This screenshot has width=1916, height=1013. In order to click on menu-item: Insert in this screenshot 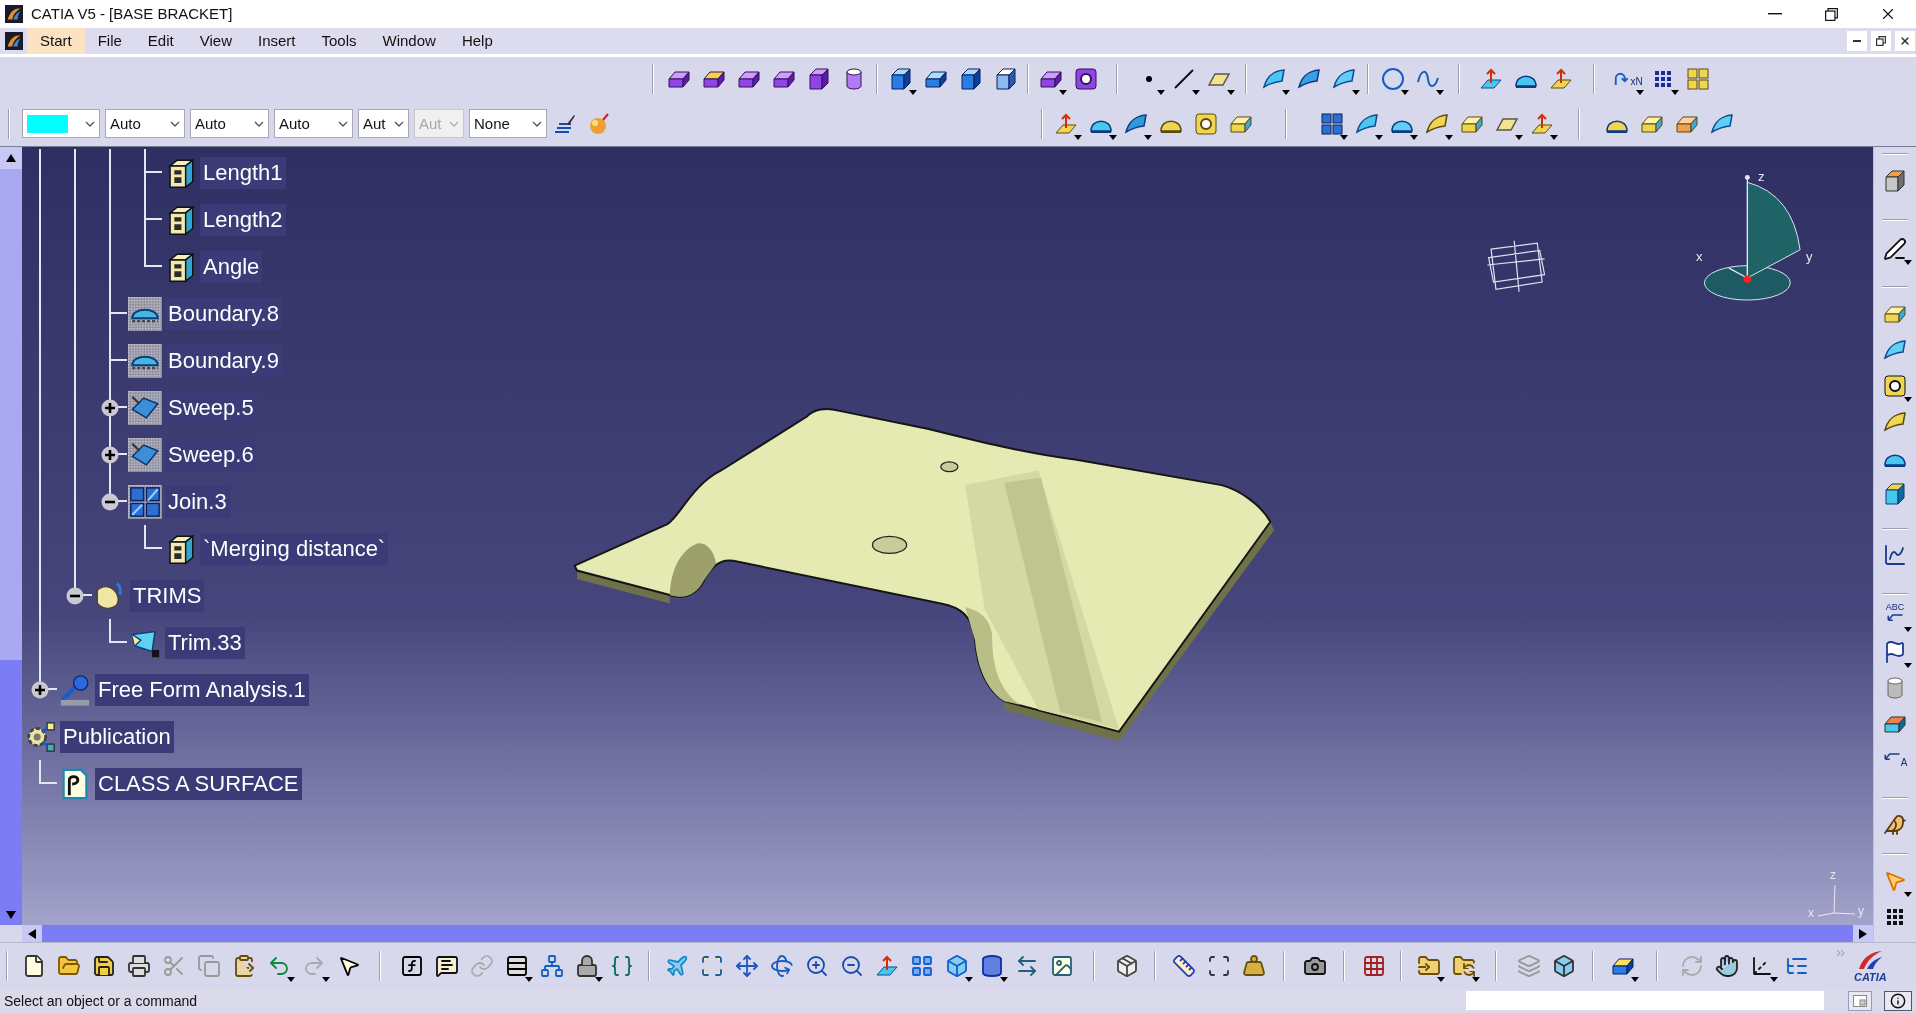, I will do `click(276, 41)`.